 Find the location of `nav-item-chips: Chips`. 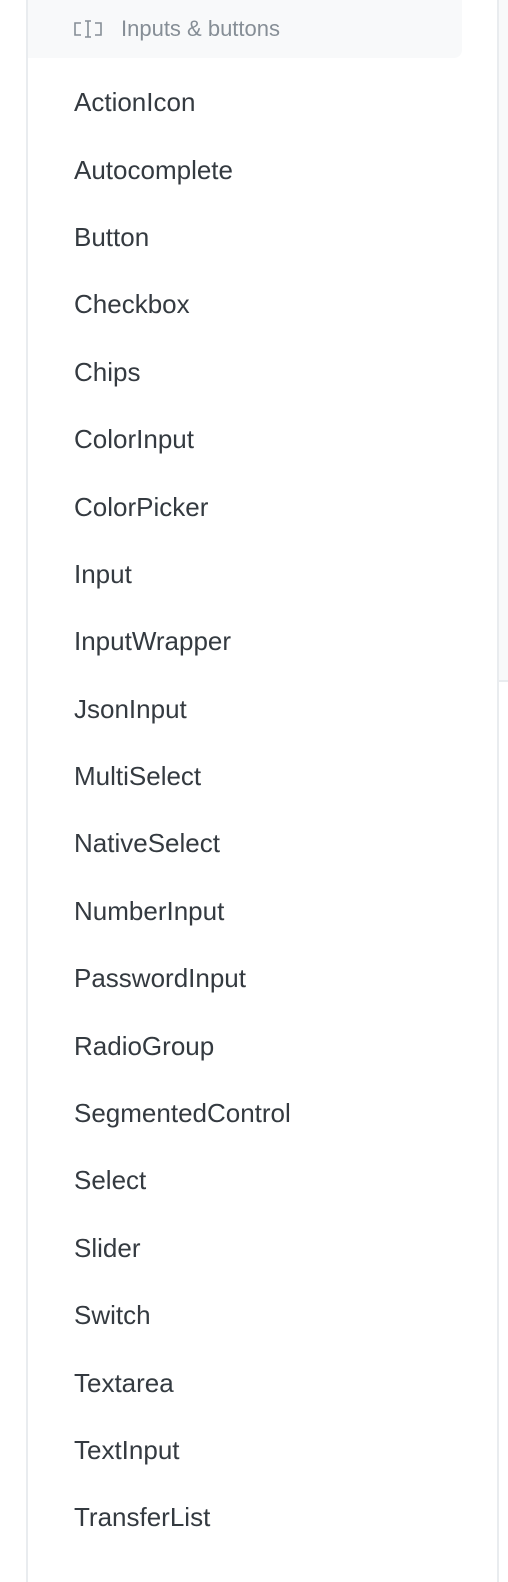

nav-item-chips: Chips is located at coordinates (262, 372).